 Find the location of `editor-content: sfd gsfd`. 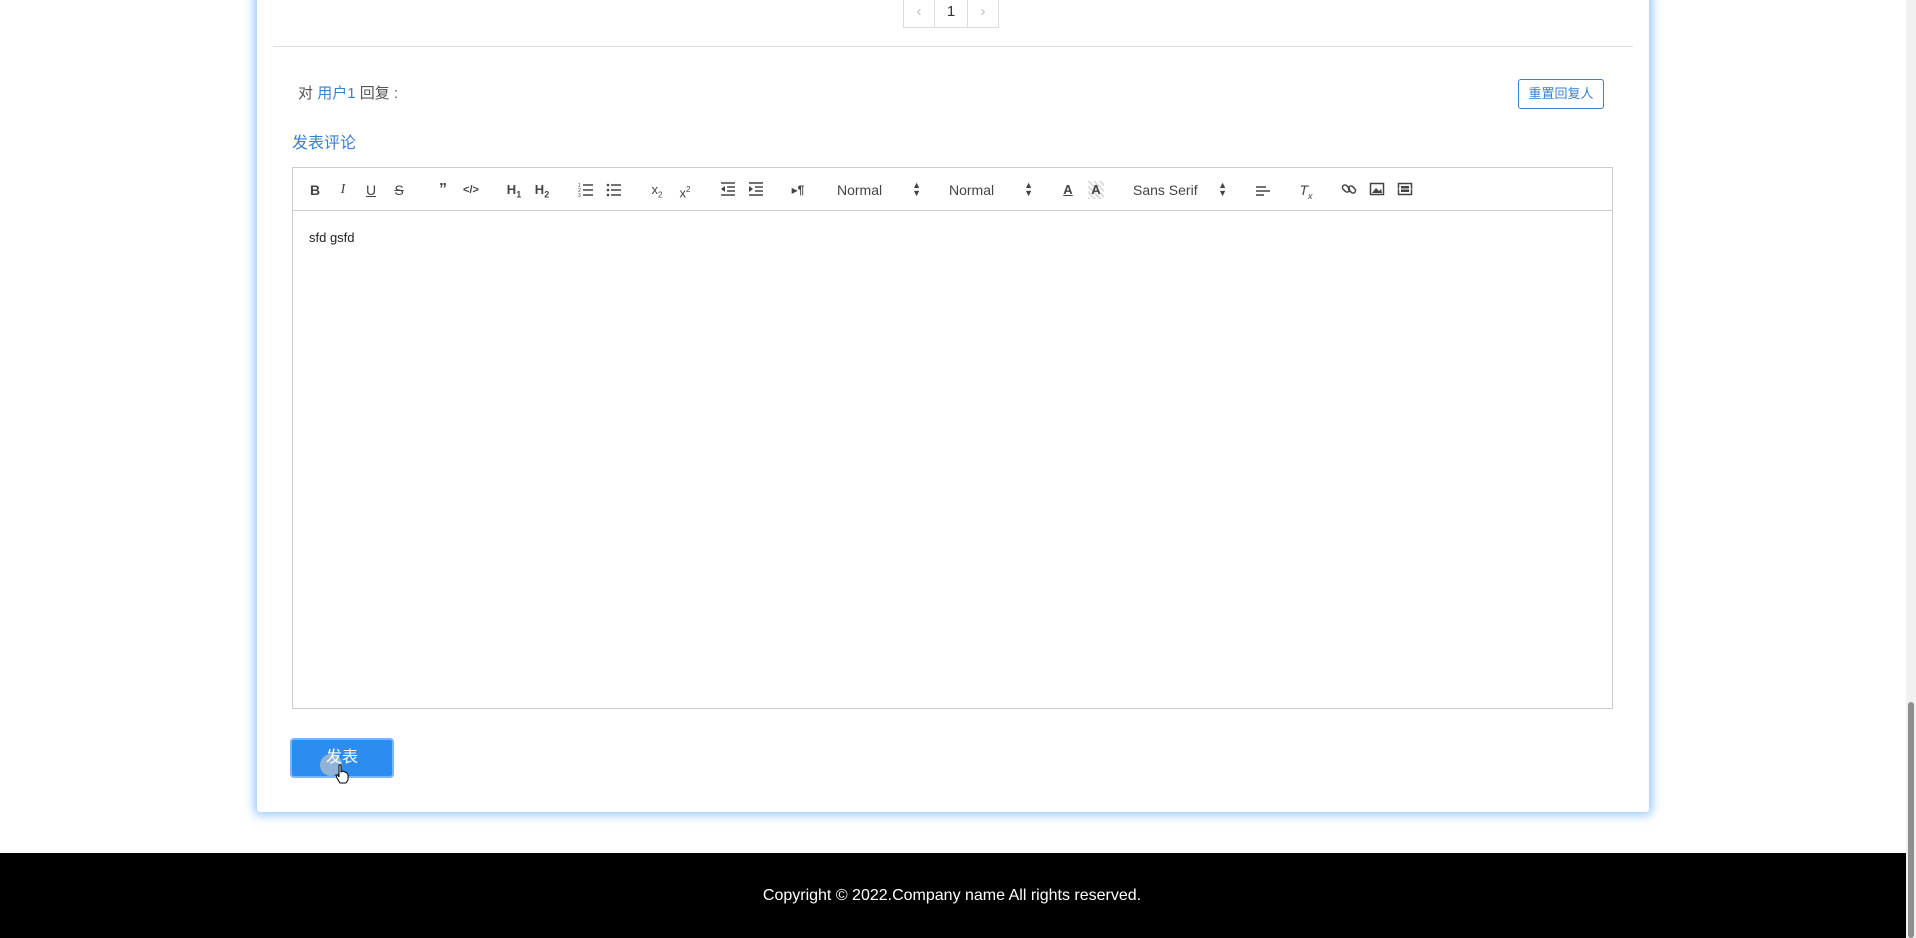

editor-content: sfd gsfd is located at coordinates (332, 237).